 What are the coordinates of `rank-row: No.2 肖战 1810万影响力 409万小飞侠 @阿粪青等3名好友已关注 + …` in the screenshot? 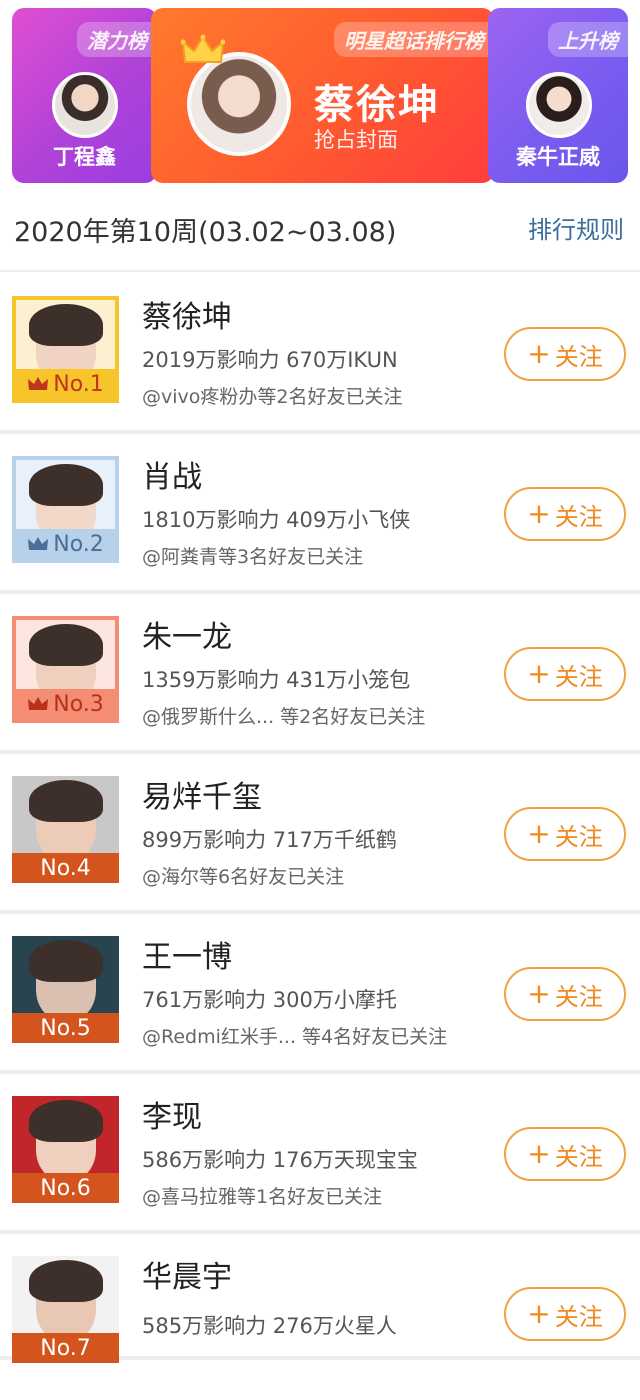 It's located at (320, 514).